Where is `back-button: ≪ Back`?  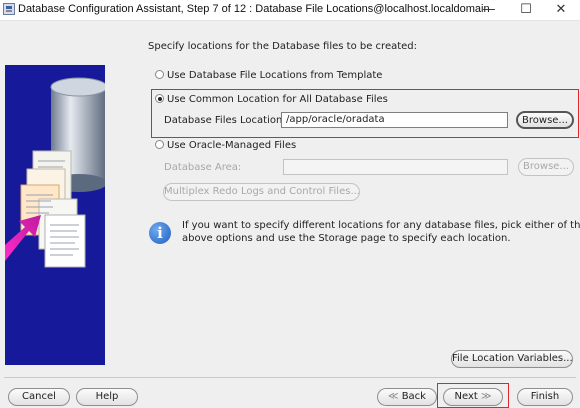
back-button: ≪ Back is located at coordinates (407, 397).